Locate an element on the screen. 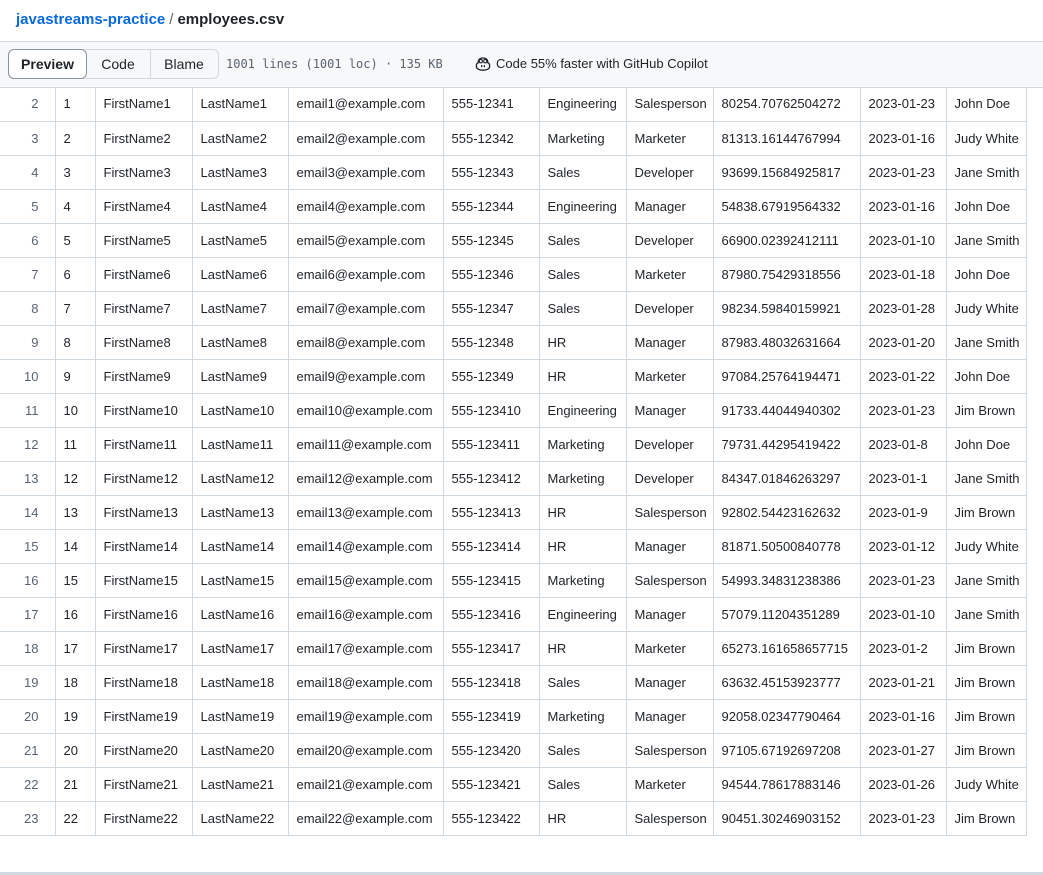 This screenshot has width=1043, height=875. cell-phone: 555-123420 is located at coordinates (491, 750).